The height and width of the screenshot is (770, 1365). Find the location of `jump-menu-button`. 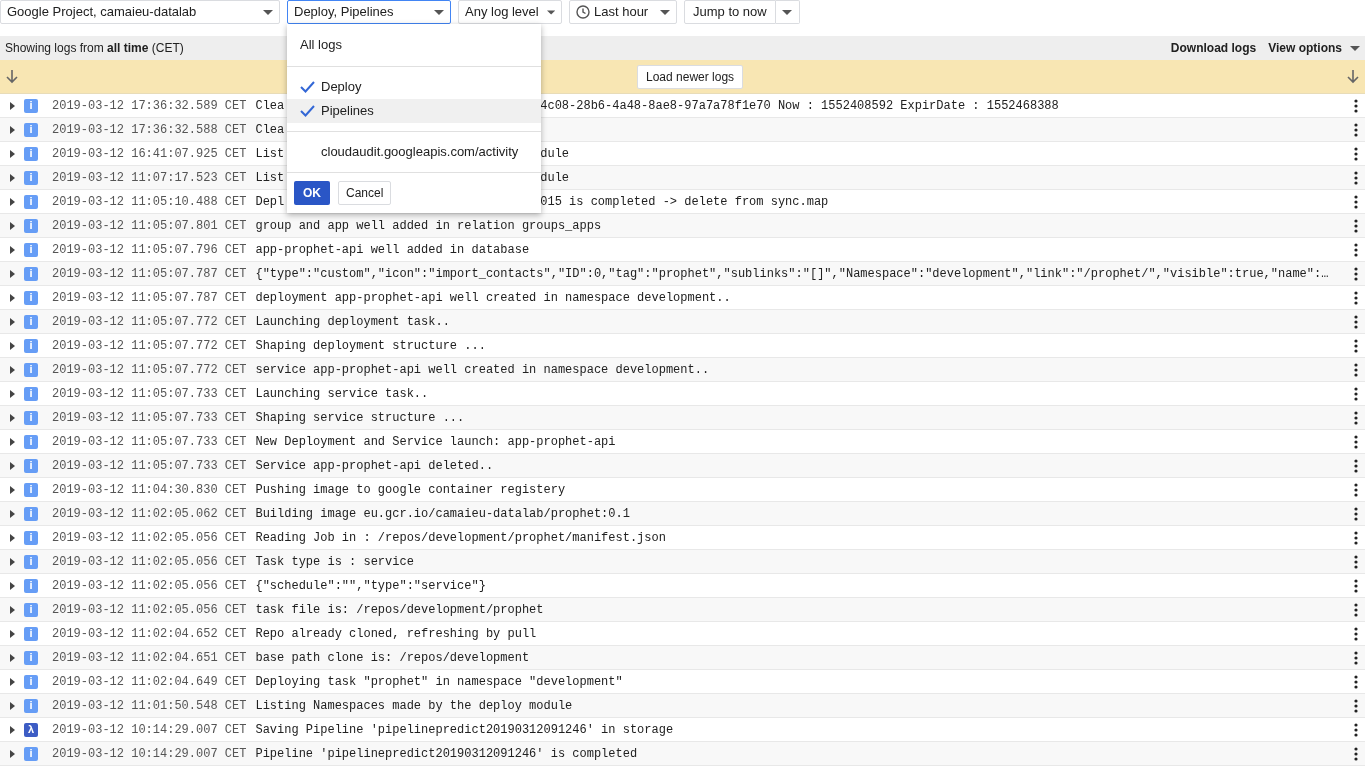

jump-menu-button is located at coordinates (787, 12).